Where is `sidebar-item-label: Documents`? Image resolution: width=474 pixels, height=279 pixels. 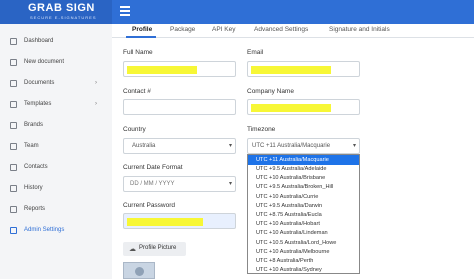
sidebar-item-label: Documents is located at coordinates (39, 83).